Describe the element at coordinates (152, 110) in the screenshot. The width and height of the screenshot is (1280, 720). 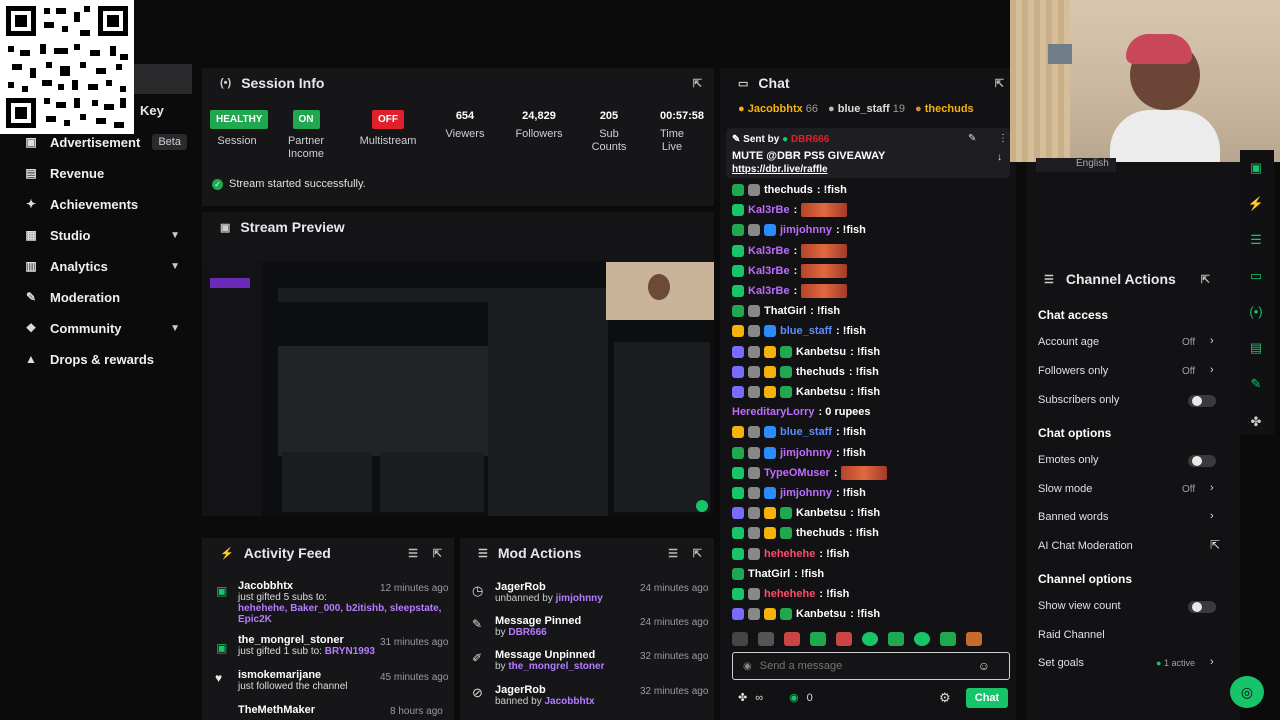
I see `sidebar-key-label: Key` at that location.